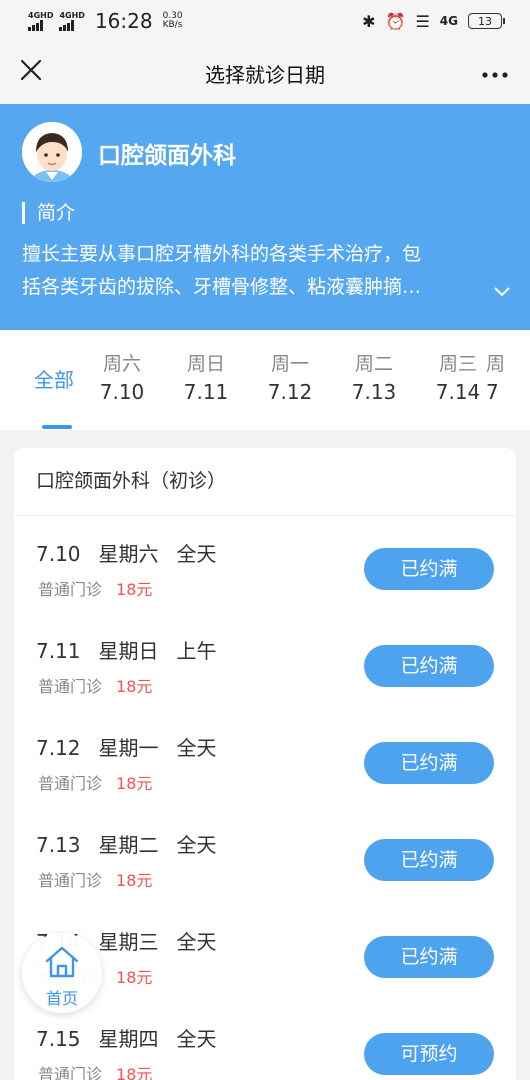  Describe the element at coordinates (123, 21) in the screenshot. I see `clock: 16:28` at that location.